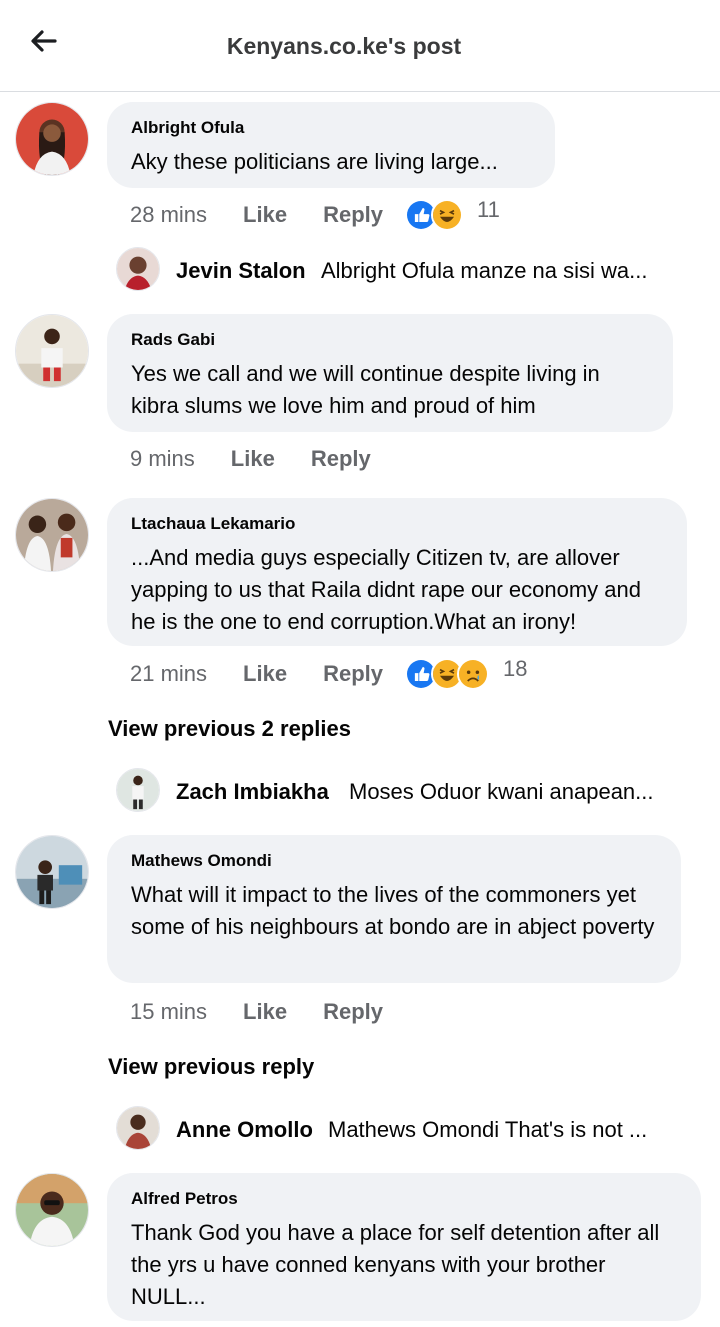 This screenshot has height=1327, width=720. Describe the element at coordinates (169, 673) in the screenshot. I see `comment-time: 21 mins` at that location.